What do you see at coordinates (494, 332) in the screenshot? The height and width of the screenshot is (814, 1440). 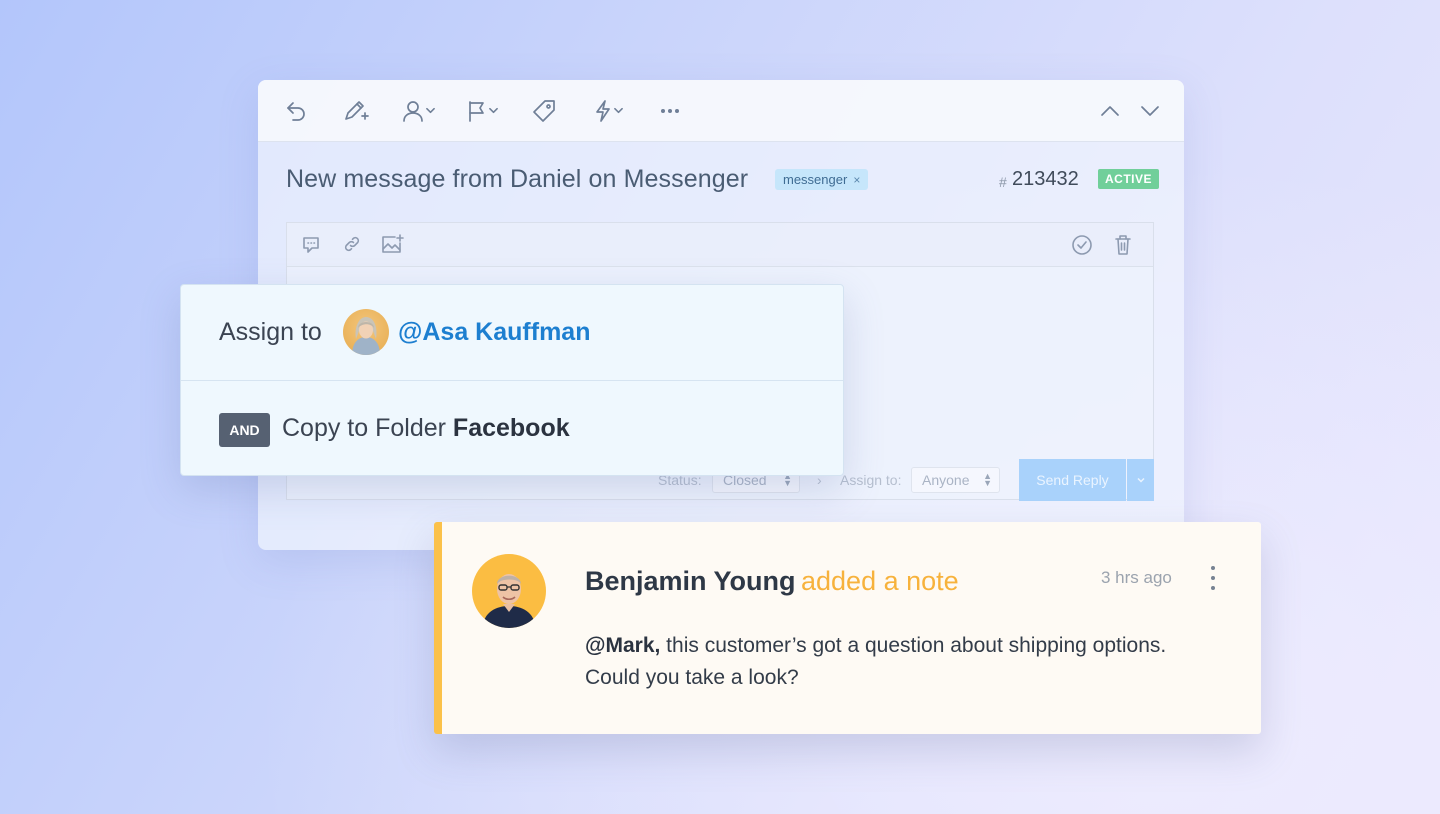 I see `assignee-mention: @Asa Kauffman` at bounding box center [494, 332].